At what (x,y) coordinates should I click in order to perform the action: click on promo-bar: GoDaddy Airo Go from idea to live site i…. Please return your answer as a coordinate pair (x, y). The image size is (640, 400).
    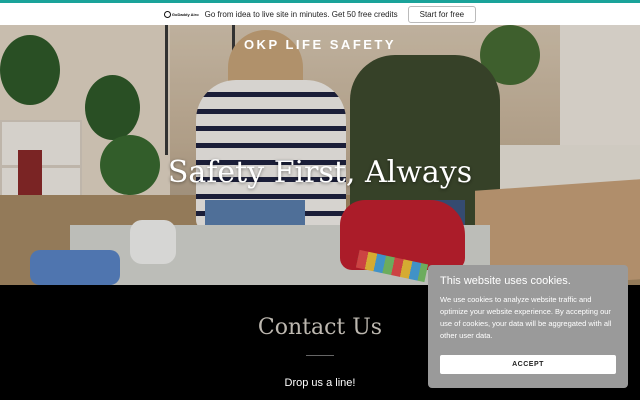
    Looking at the image, I should click on (320, 12).